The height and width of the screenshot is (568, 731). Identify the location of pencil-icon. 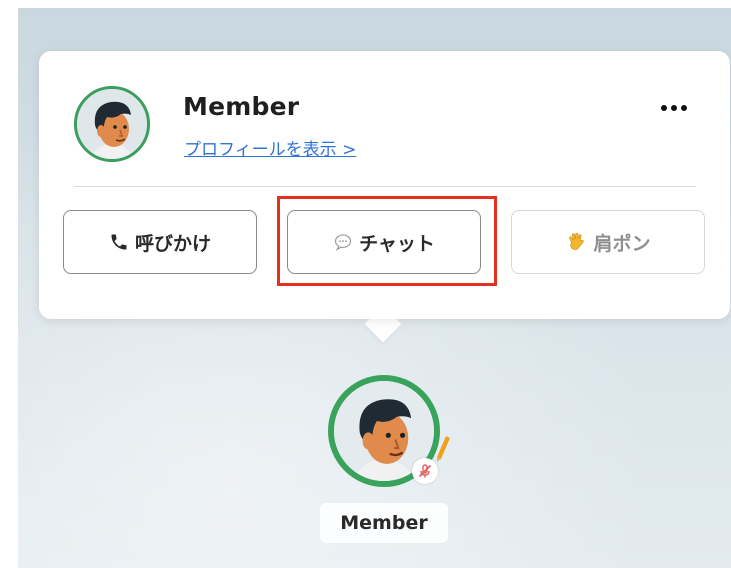
(443, 448).